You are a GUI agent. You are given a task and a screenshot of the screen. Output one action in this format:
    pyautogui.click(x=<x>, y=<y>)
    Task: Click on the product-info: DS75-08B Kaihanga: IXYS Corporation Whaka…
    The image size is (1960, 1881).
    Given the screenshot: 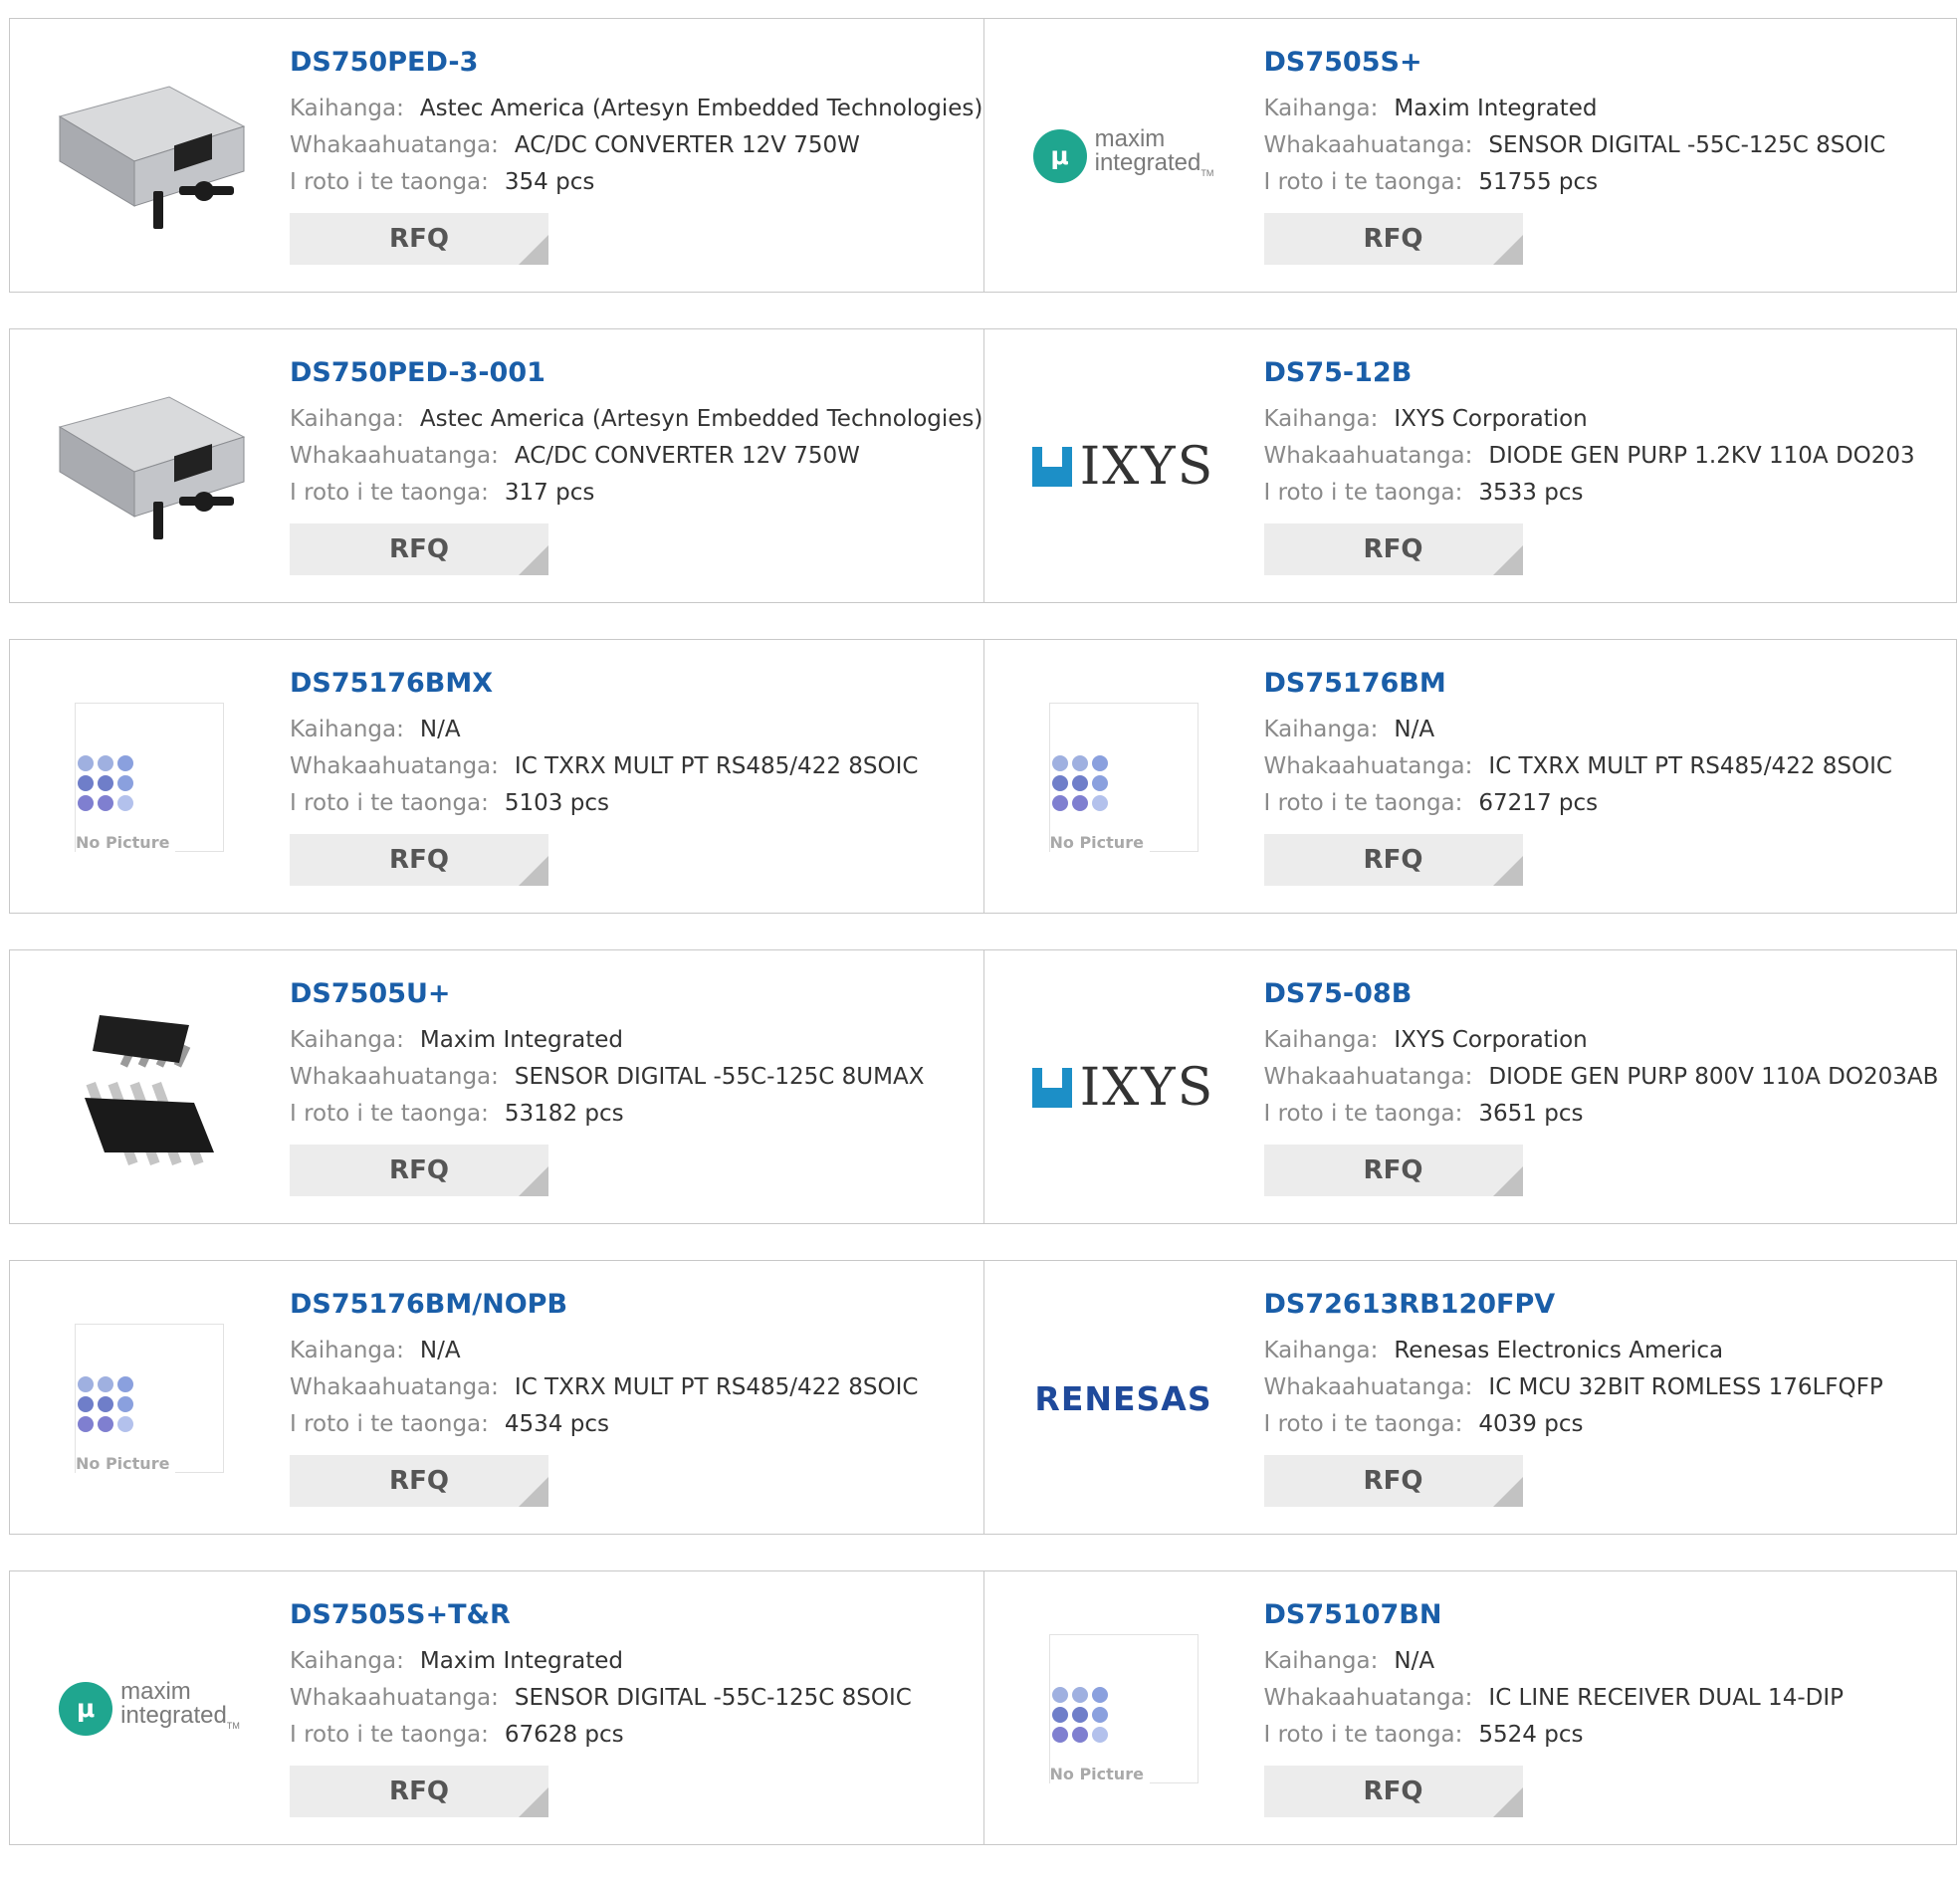 What is the action you would take?
    pyautogui.click(x=1605, y=1087)
    